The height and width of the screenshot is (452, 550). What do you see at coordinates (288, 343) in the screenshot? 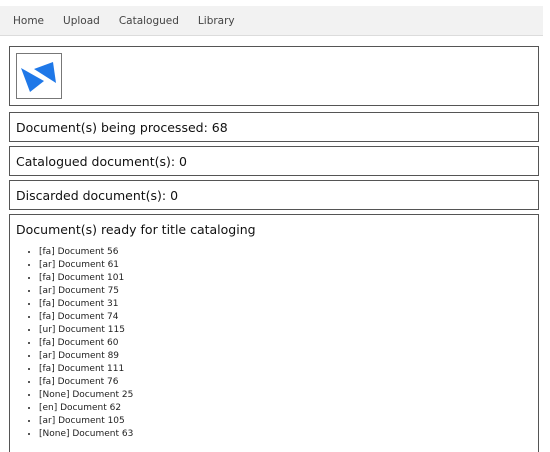
I see `list-item: [fa] Document 60` at bounding box center [288, 343].